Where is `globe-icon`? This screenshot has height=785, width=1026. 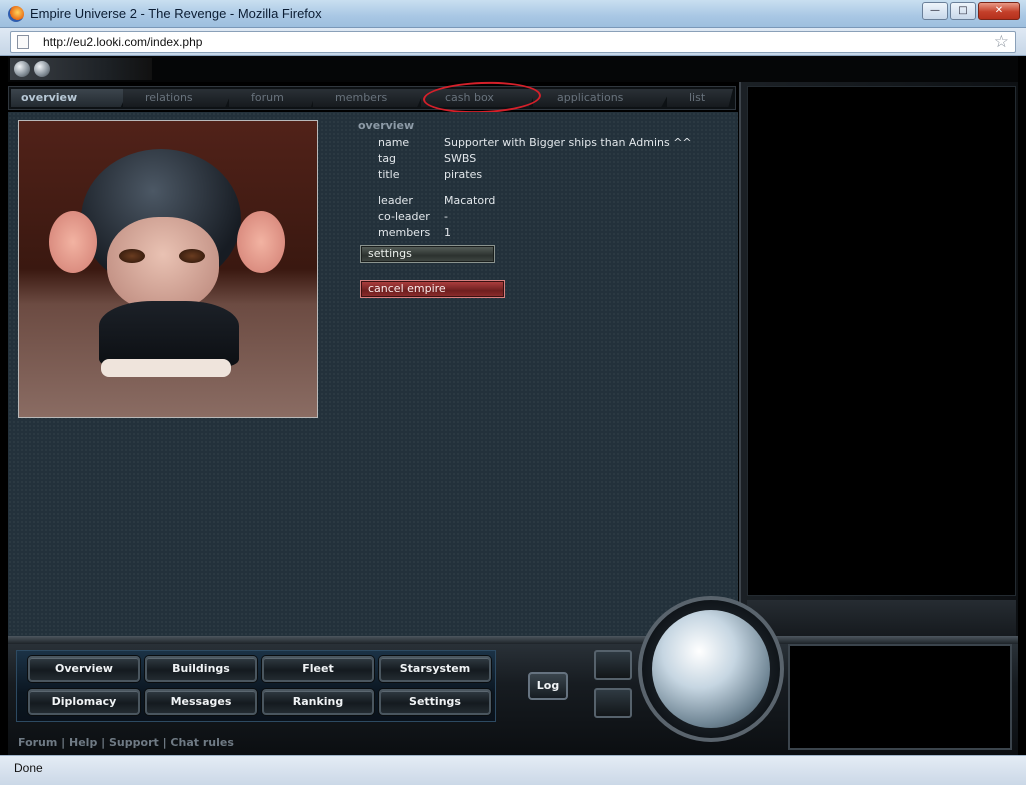 globe-icon is located at coordinates (711, 669).